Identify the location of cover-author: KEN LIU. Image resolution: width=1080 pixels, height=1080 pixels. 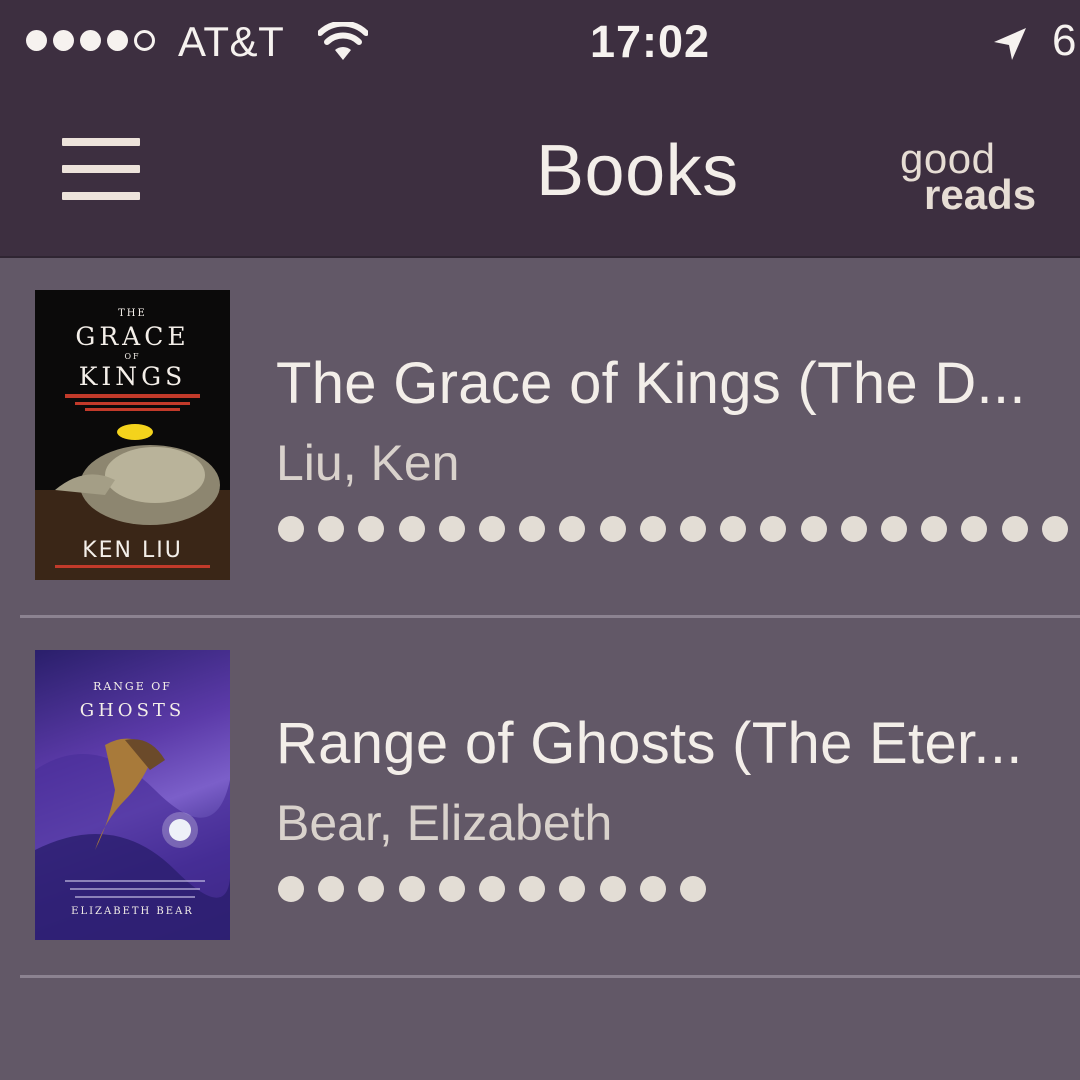
(132, 550).